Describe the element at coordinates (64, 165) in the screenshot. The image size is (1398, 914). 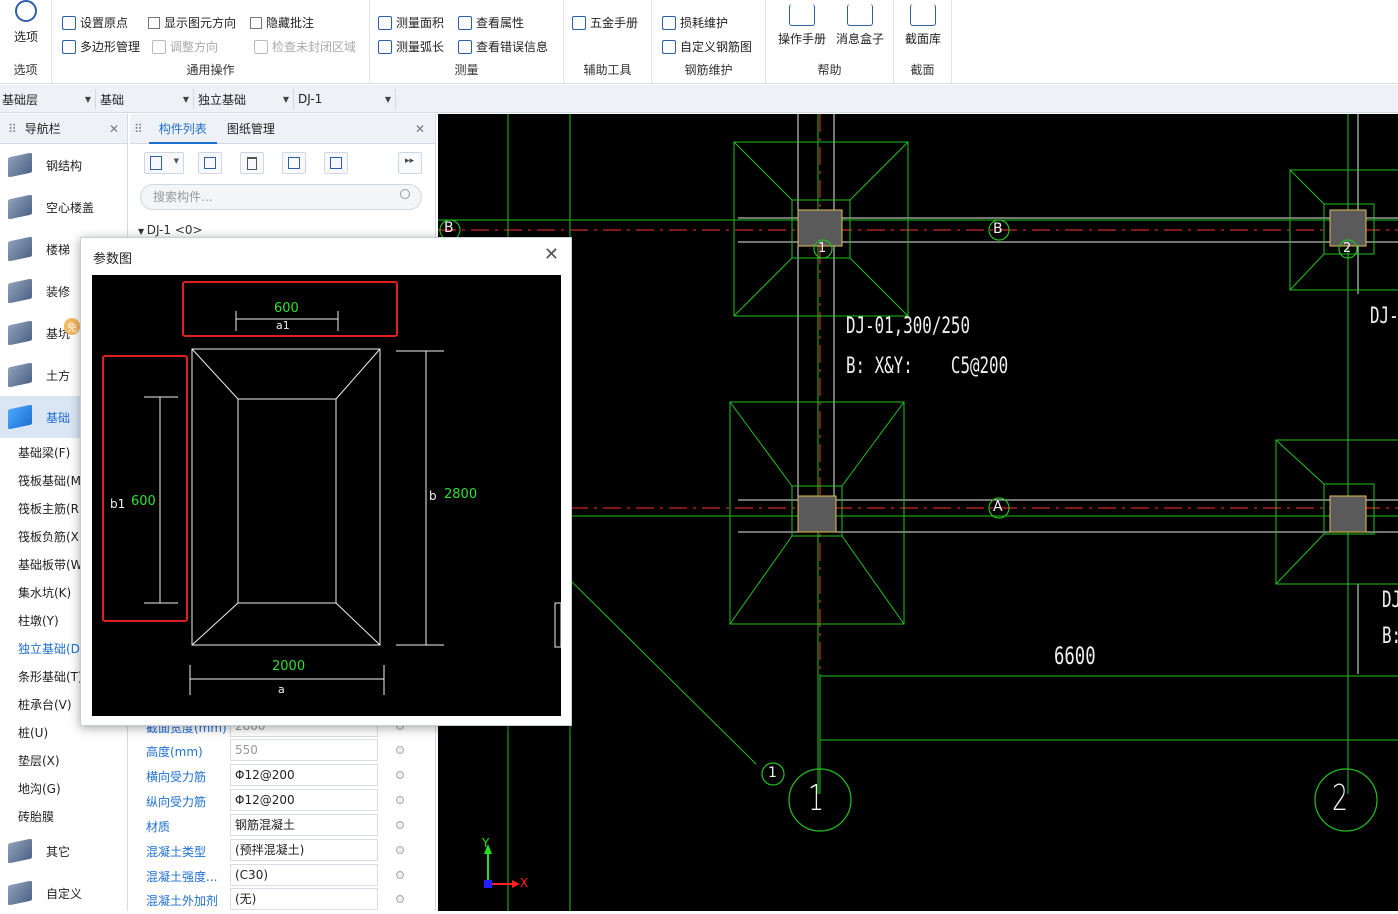
I see `nav-item-steel: 钢结构` at that location.